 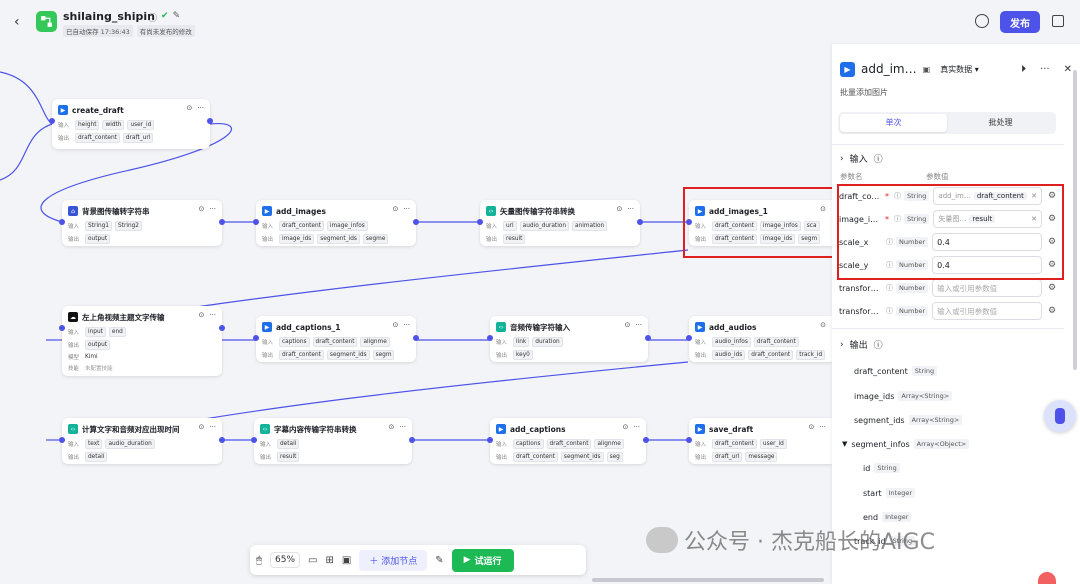 What do you see at coordinates (1075, 220) in the screenshot?
I see `panel-vertical-scrollbar` at bounding box center [1075, 220].